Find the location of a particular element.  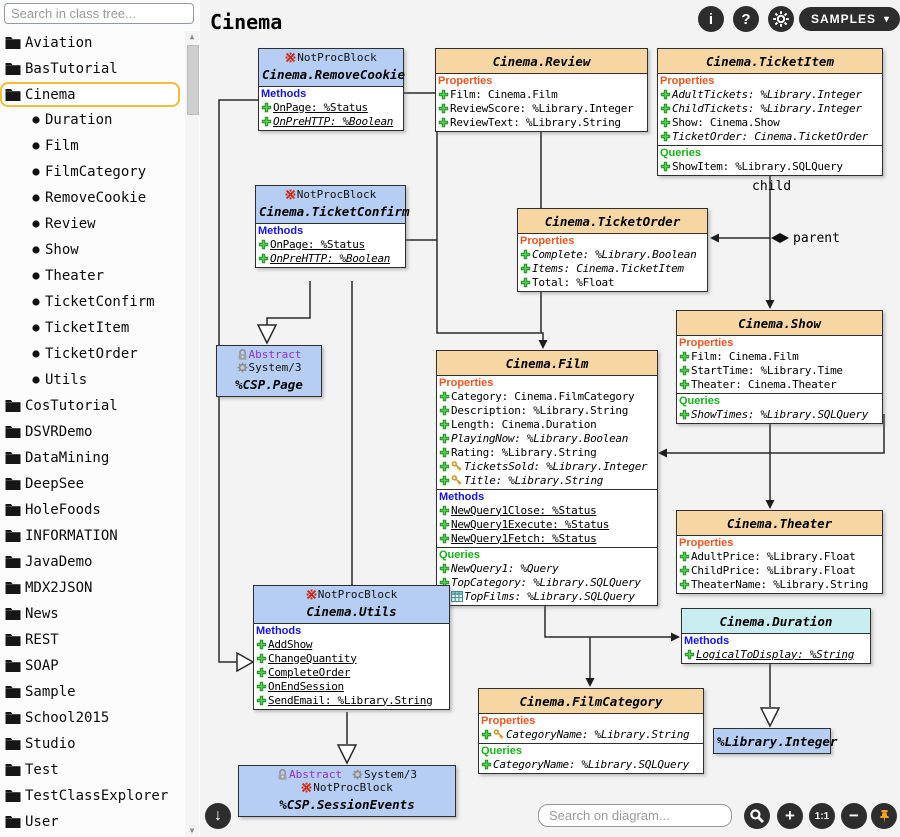

sidebar-item-test: Test is located at coordinates (92, 770).